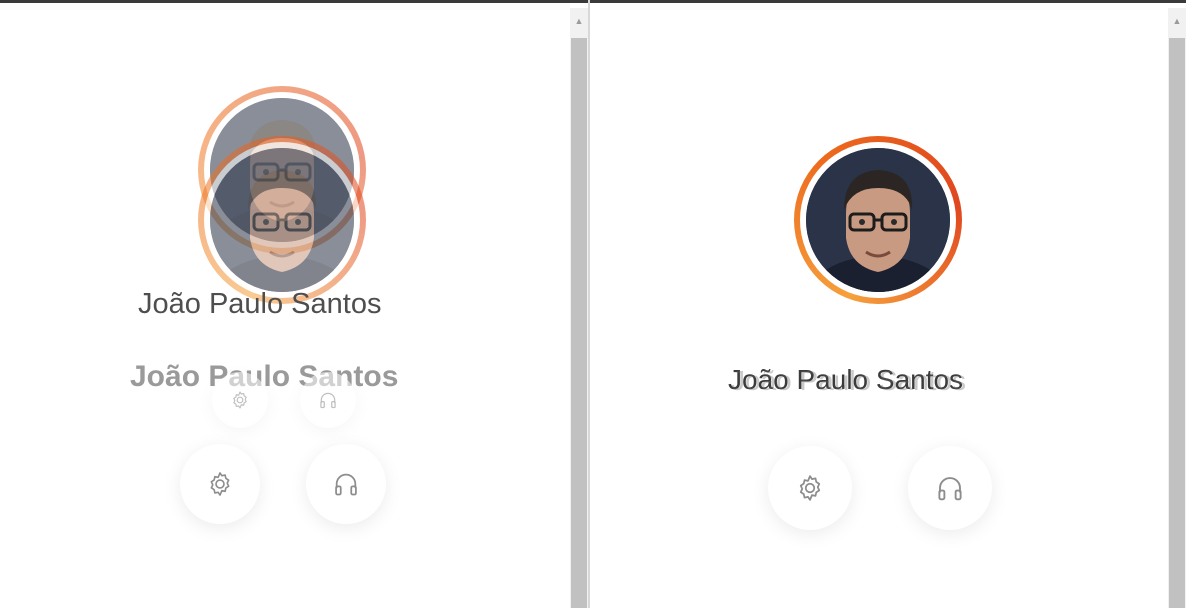 This screenshot has width=1186, height=608. Describe the element at coordinates (849, 380) in the screenshot. I see `profile-name-shadow: João Paulo Santos` at that location.